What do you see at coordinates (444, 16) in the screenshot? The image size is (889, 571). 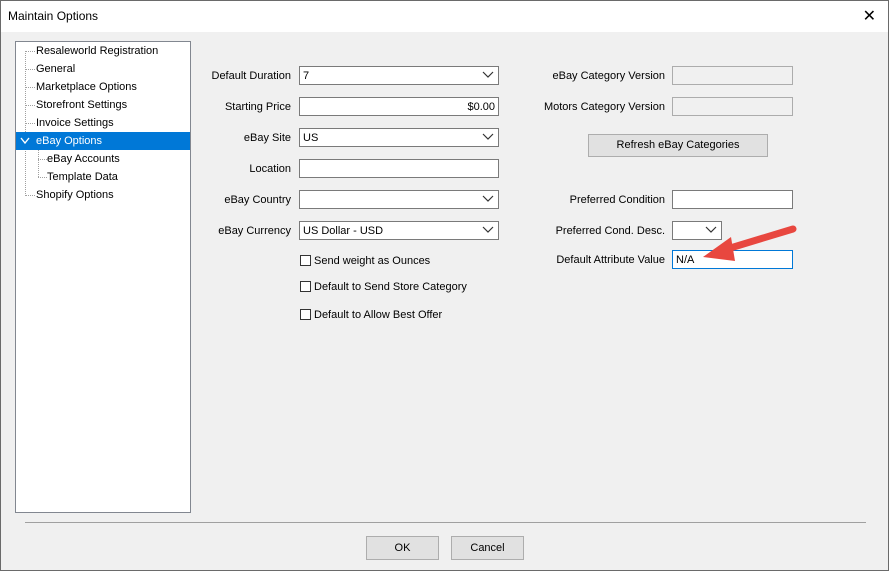 I see `title-bar: Maintain Options ✕` at bounding box center [444, 16].